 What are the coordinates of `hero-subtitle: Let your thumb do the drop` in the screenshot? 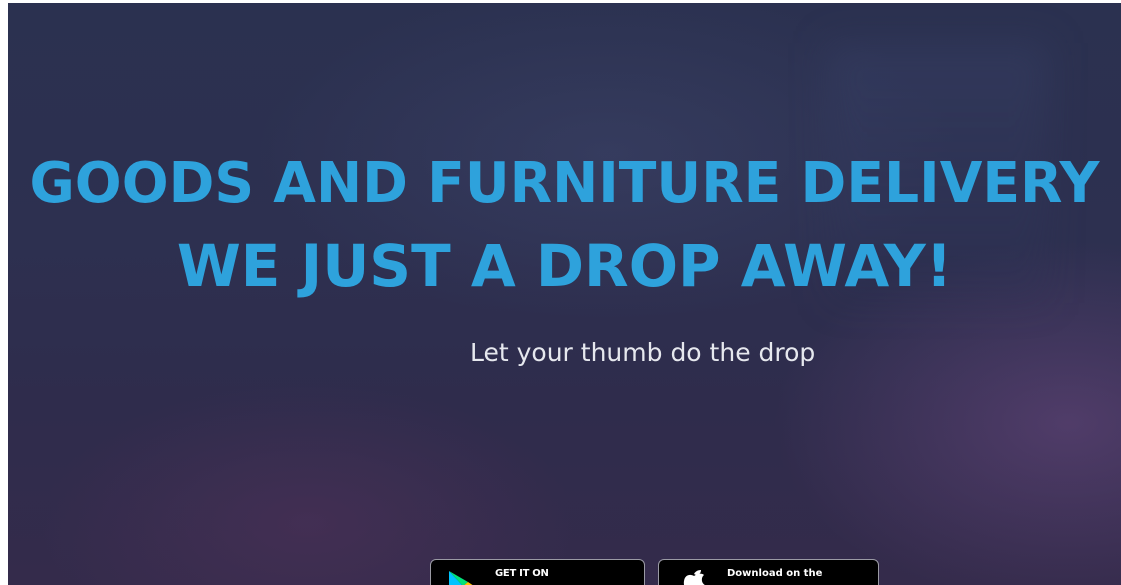 It's located at (643, 352).